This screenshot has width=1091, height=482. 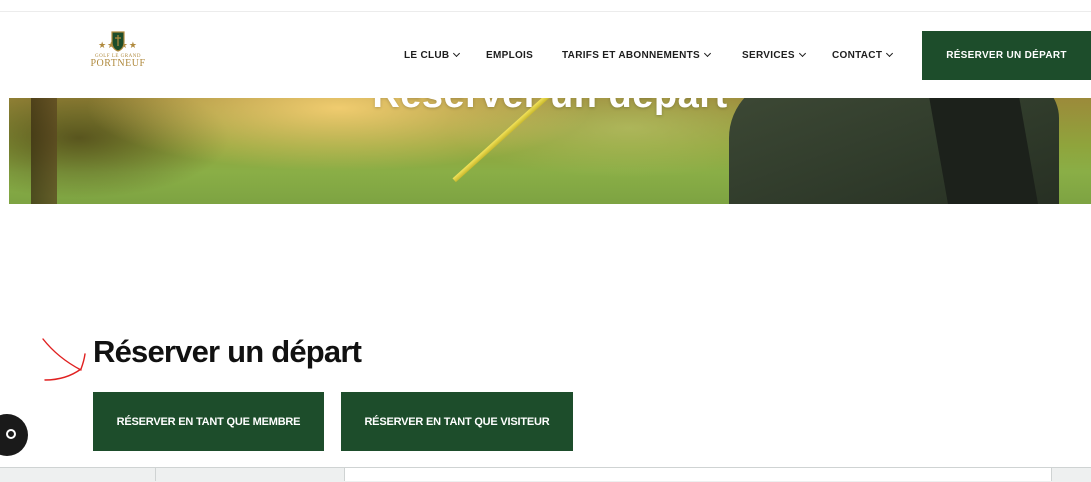 I want to click on reserve-as-visitor-button: RÉSERVER EN TANT QUE VISITEUR, so click(x=457, y=421).